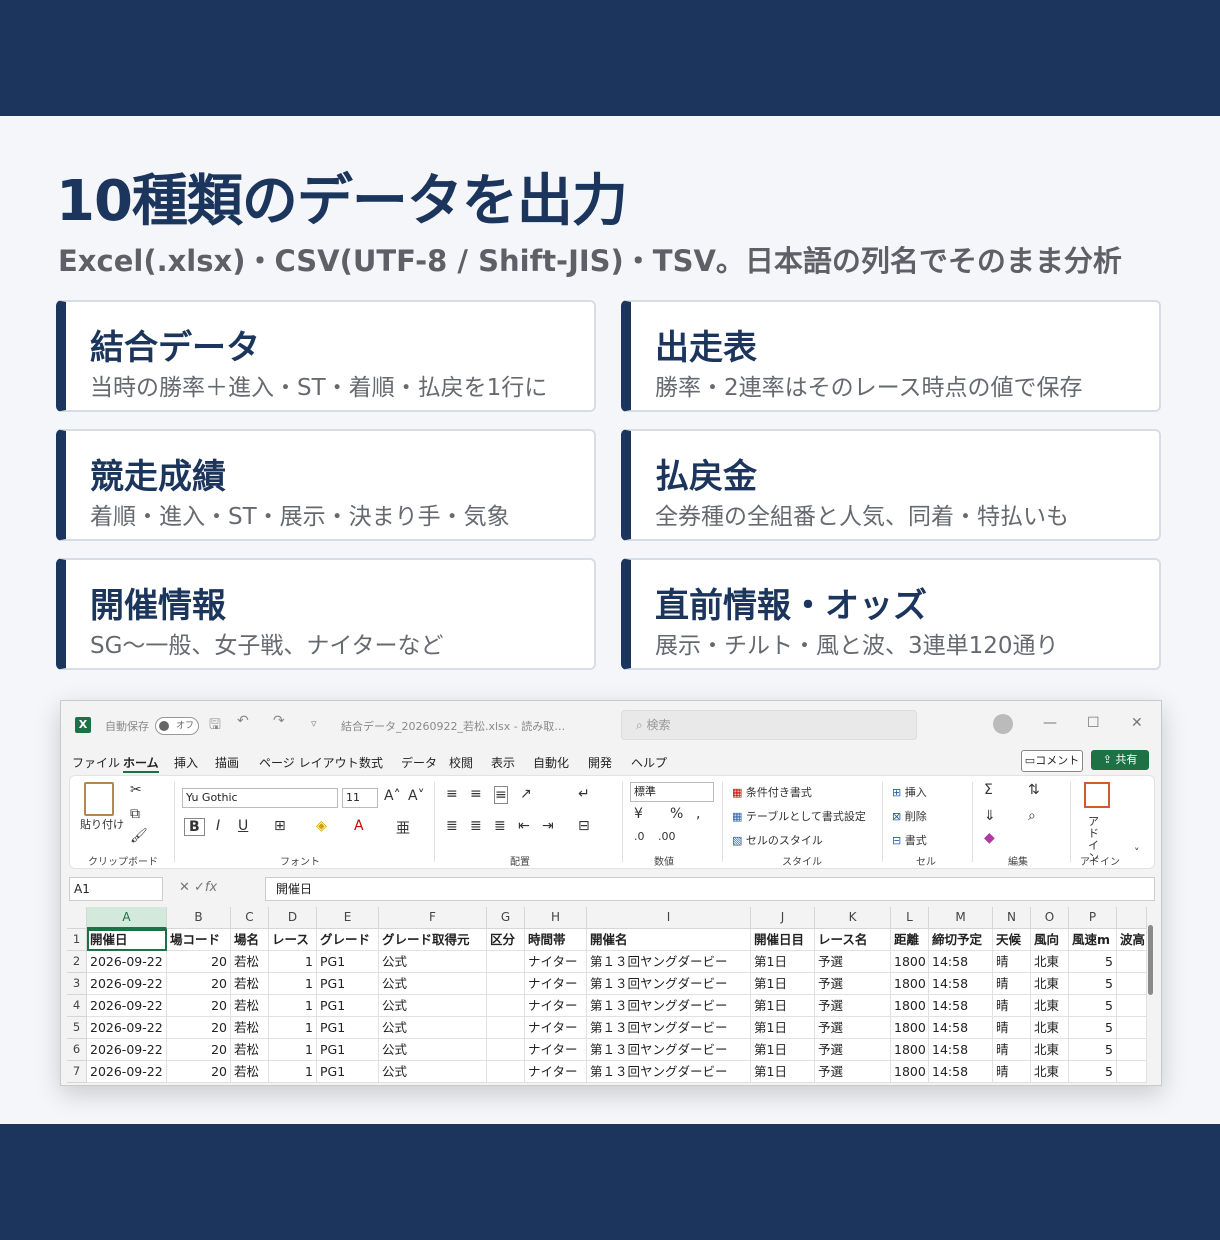 This screenshot has width=1220, height=1240. I want to click on table-cell: PG1, so click(348, 984).